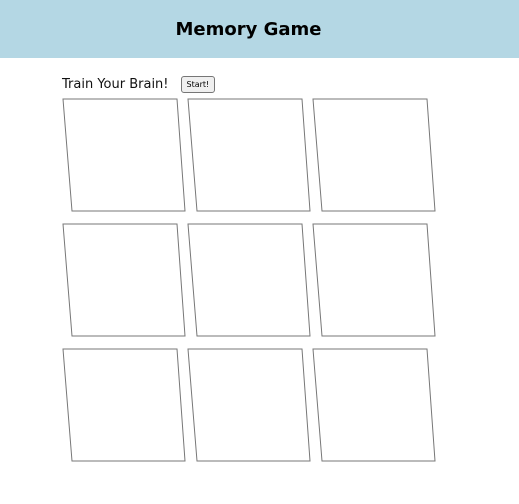 Image resolution: width=519 pixels, height=504 pixels. Describe the element at coordinates (115, 84) in the screenshot. I see `tagline-text: Train Your Brain!` at that location.